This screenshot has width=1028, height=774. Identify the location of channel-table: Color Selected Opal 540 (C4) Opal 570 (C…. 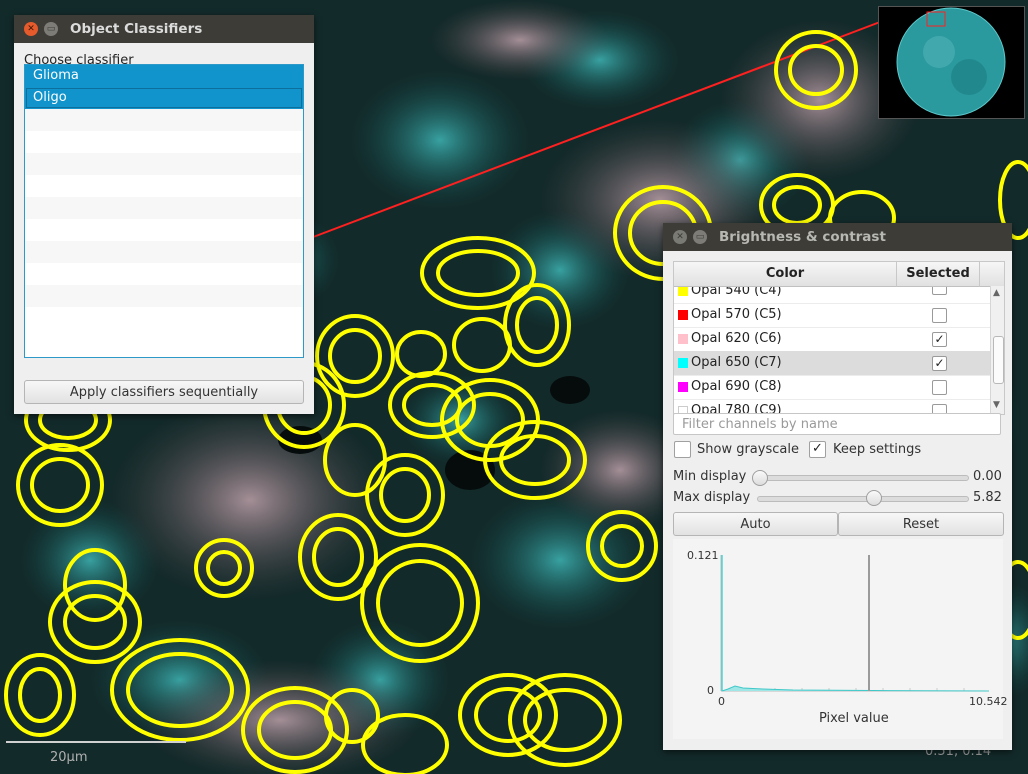
(839, 338).